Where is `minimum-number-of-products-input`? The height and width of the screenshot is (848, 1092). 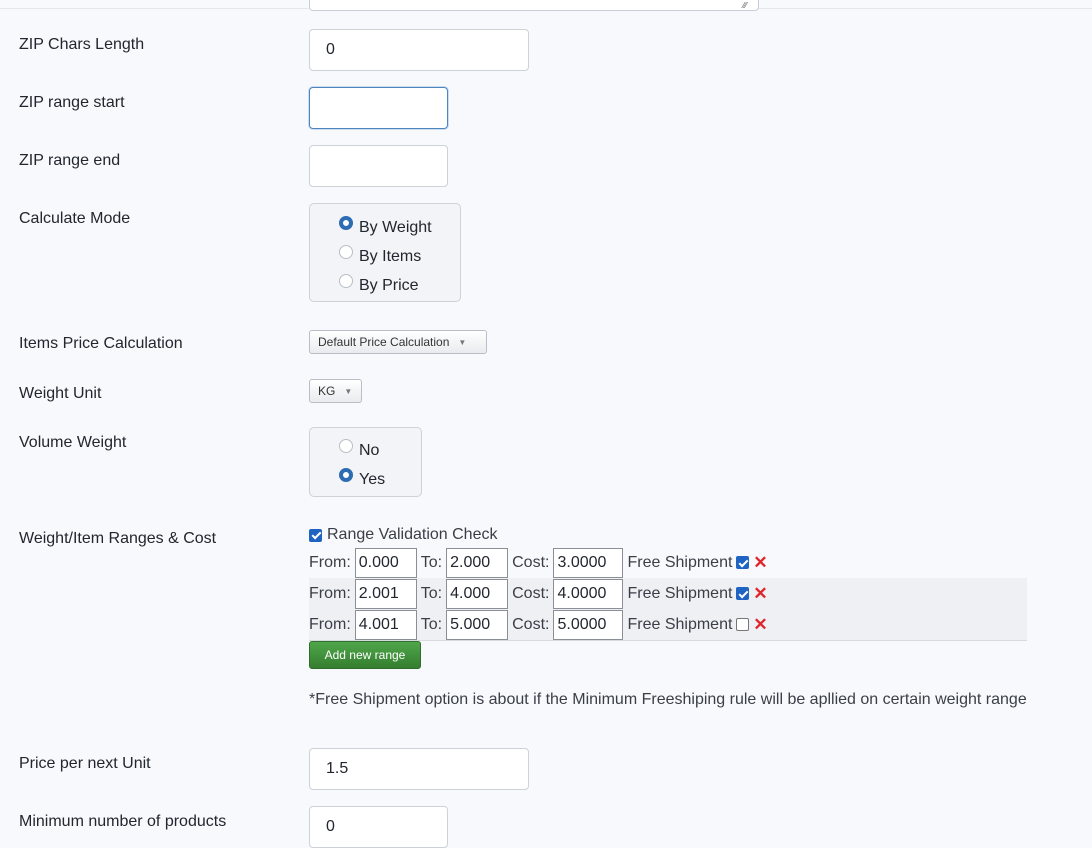
minimum-number-of-products-input is located at coordinates (378, 827).